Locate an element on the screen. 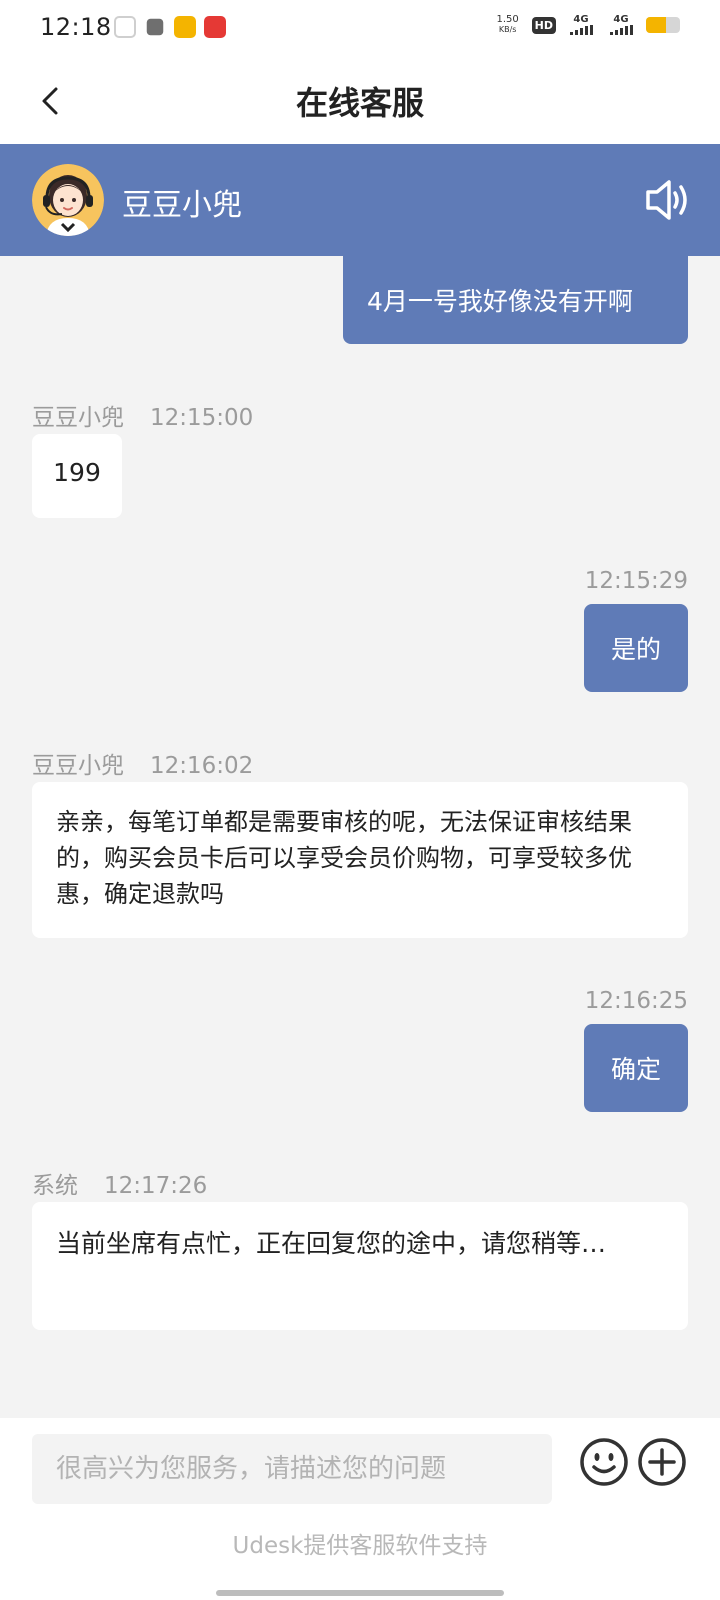 The image size is (720, 1600). signal-sim2-label: 4G is located at coordinates (621, 19).